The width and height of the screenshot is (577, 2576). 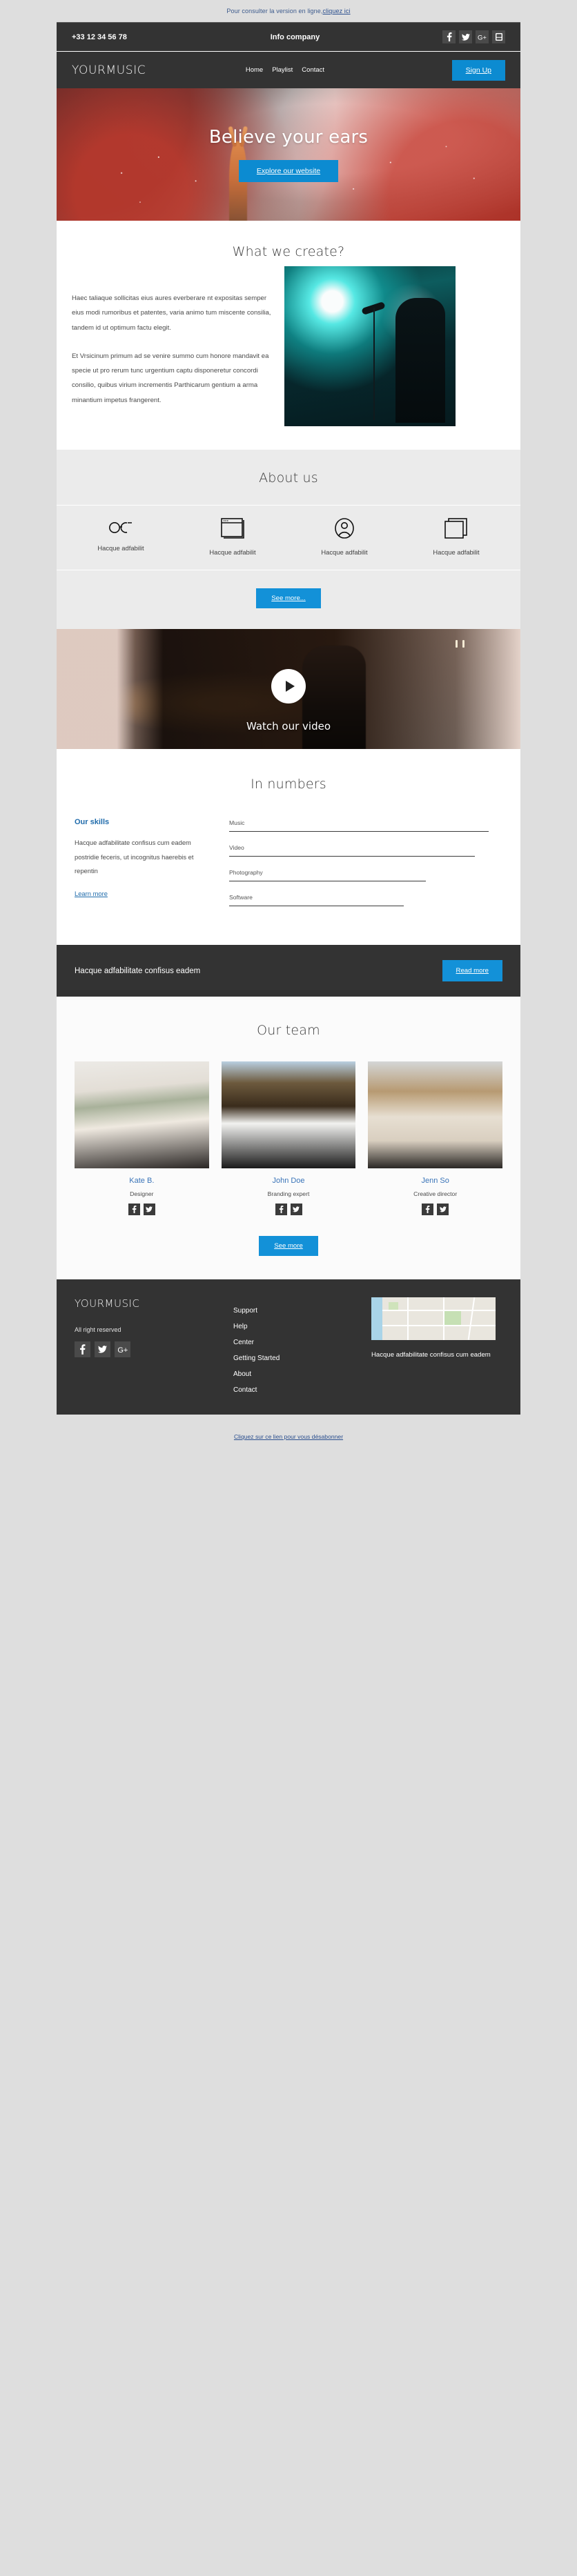 I want to click on preheader-text: Pour consulter la version en ligne,, so click(x=274, y=11).